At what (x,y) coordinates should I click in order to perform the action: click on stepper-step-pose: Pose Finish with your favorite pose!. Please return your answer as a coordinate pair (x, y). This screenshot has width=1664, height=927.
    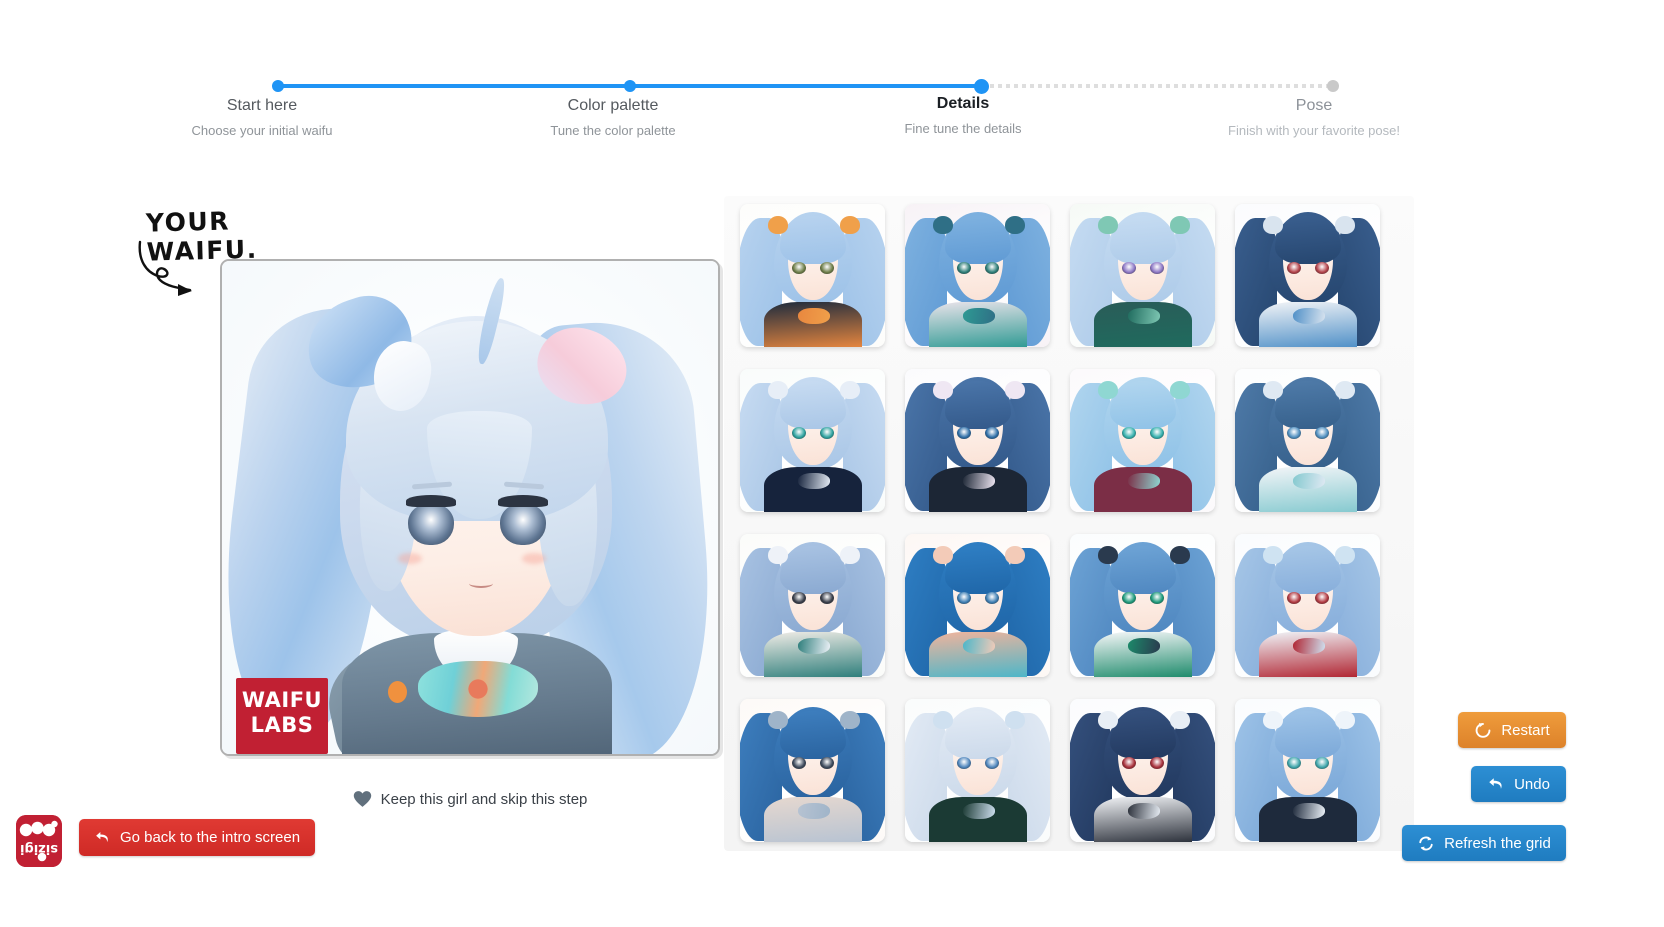
    Looking at the image, I should click on (1314, 118).